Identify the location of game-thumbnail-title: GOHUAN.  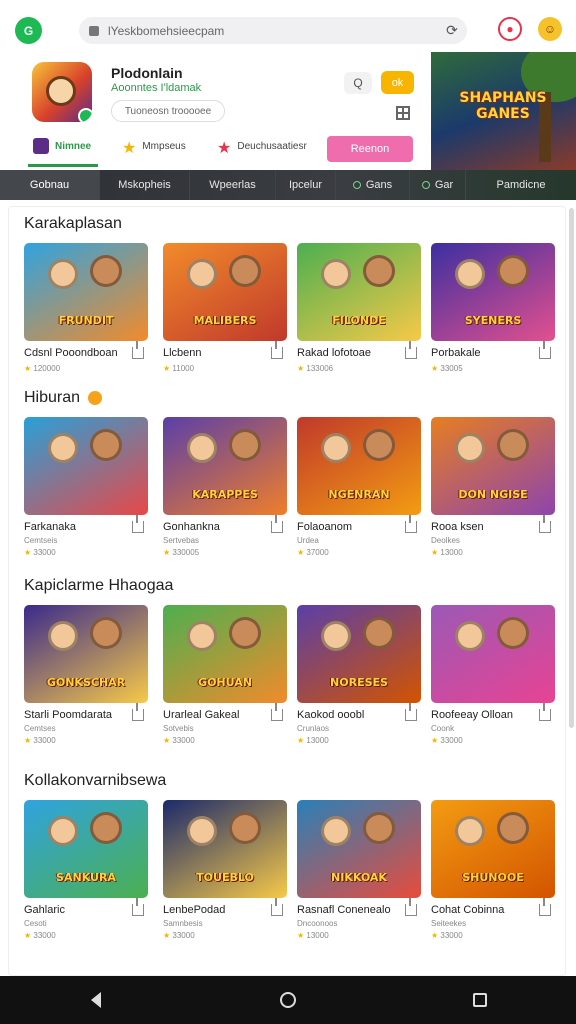
(225, 682).